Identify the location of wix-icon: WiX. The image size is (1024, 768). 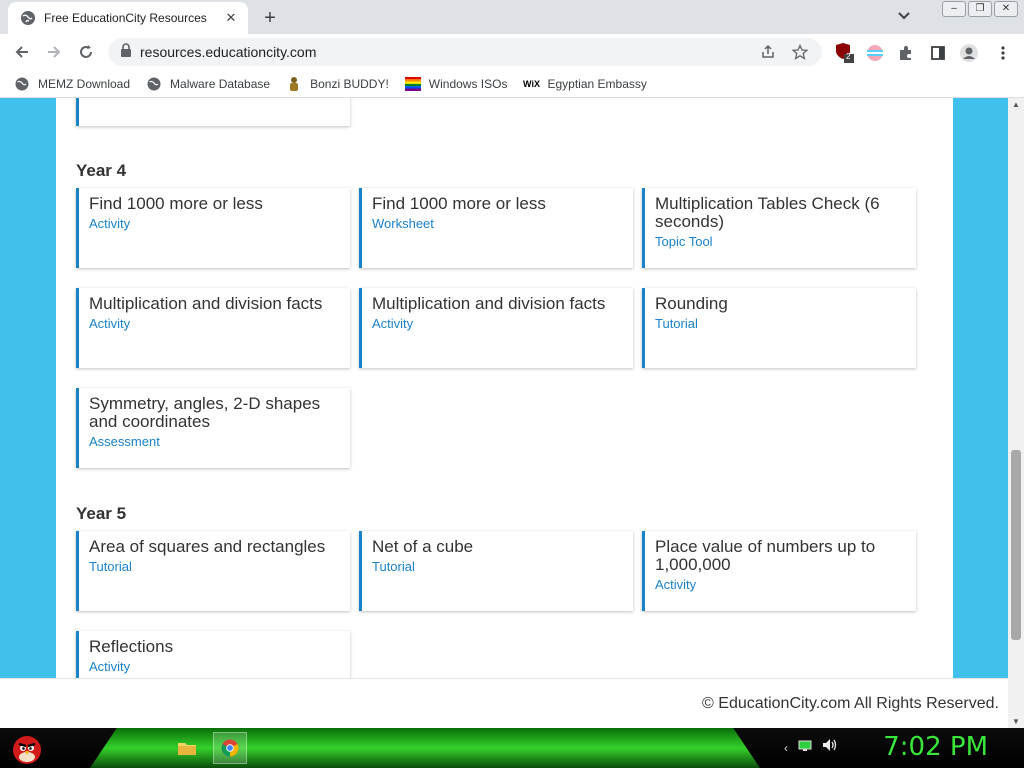
(531, 83).